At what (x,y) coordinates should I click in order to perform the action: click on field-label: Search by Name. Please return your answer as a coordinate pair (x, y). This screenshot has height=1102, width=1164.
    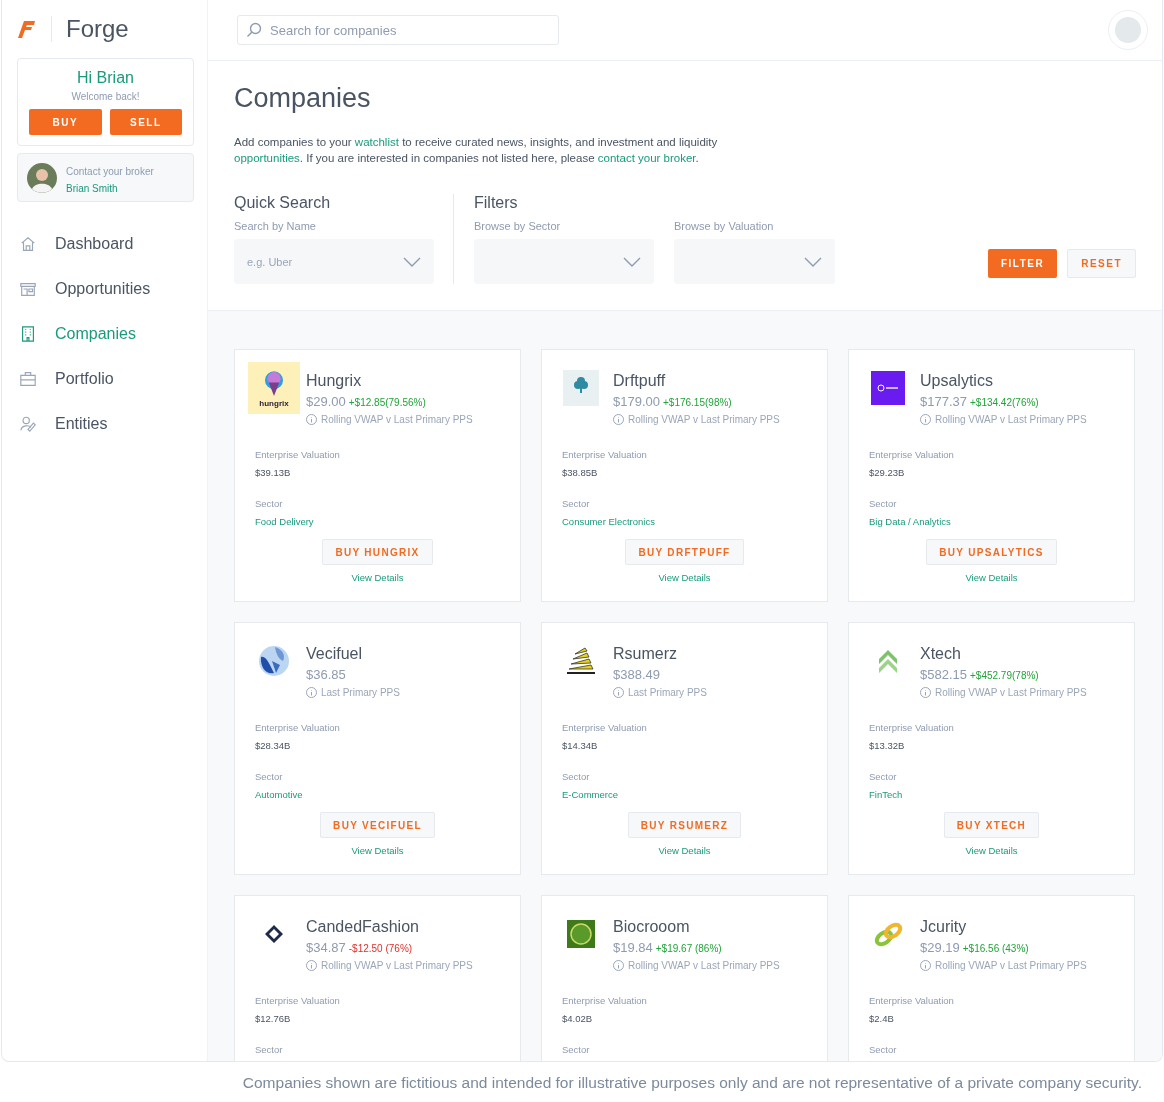
    Looking at the image, I should click on (275, 226).